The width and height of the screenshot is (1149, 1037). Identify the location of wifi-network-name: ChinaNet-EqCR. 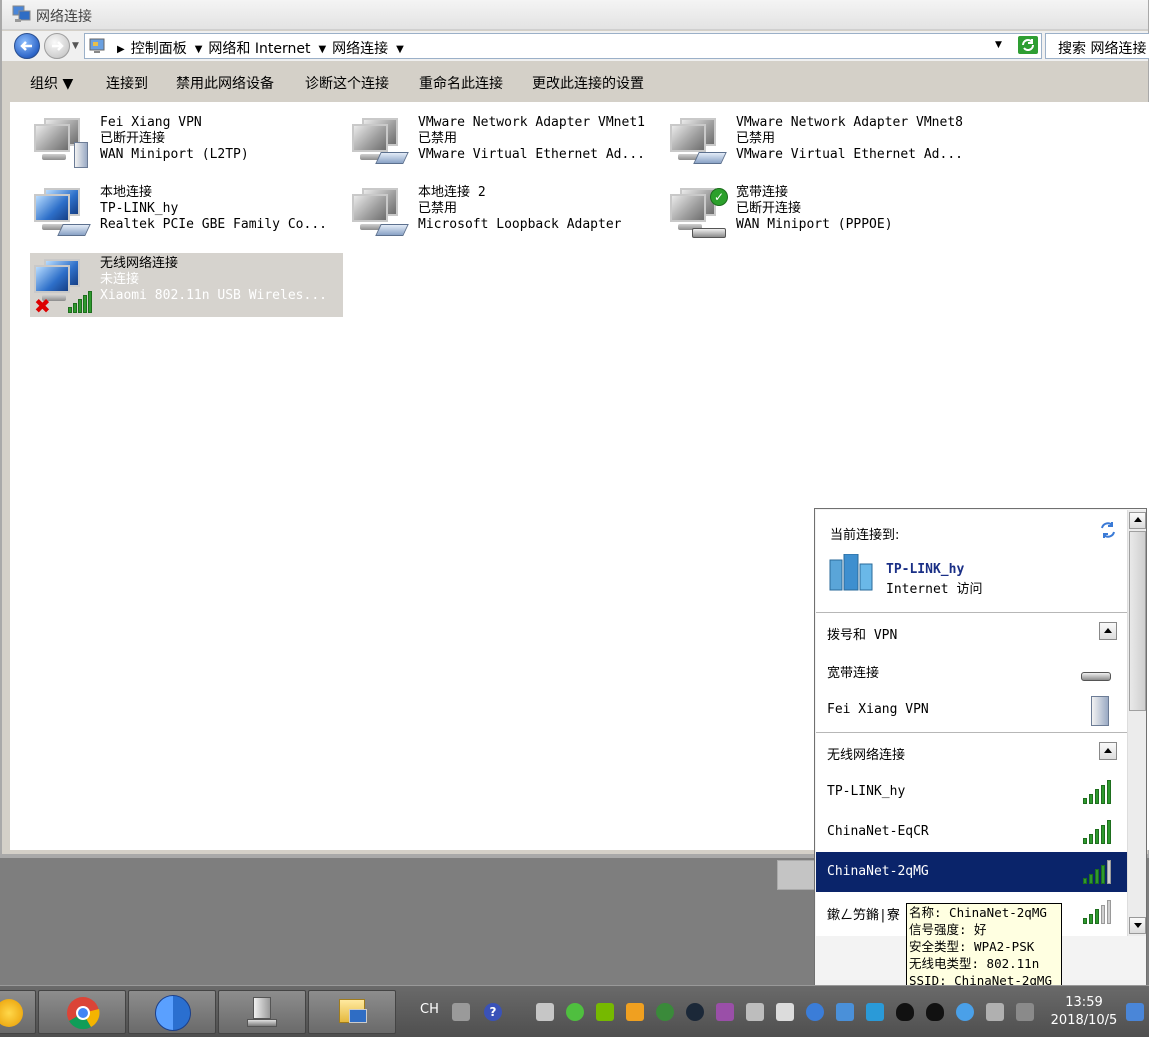
(878, 831).